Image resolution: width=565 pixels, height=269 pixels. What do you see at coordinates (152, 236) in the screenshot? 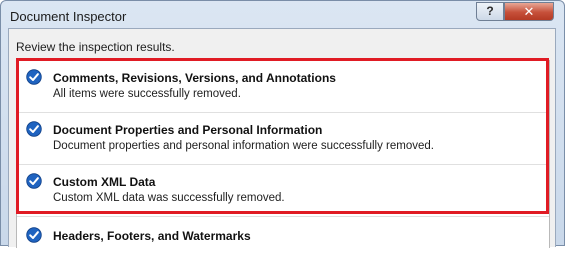
I see `result-title: Headers, Footers, and Watermarks` at bounding box center [152, 236].